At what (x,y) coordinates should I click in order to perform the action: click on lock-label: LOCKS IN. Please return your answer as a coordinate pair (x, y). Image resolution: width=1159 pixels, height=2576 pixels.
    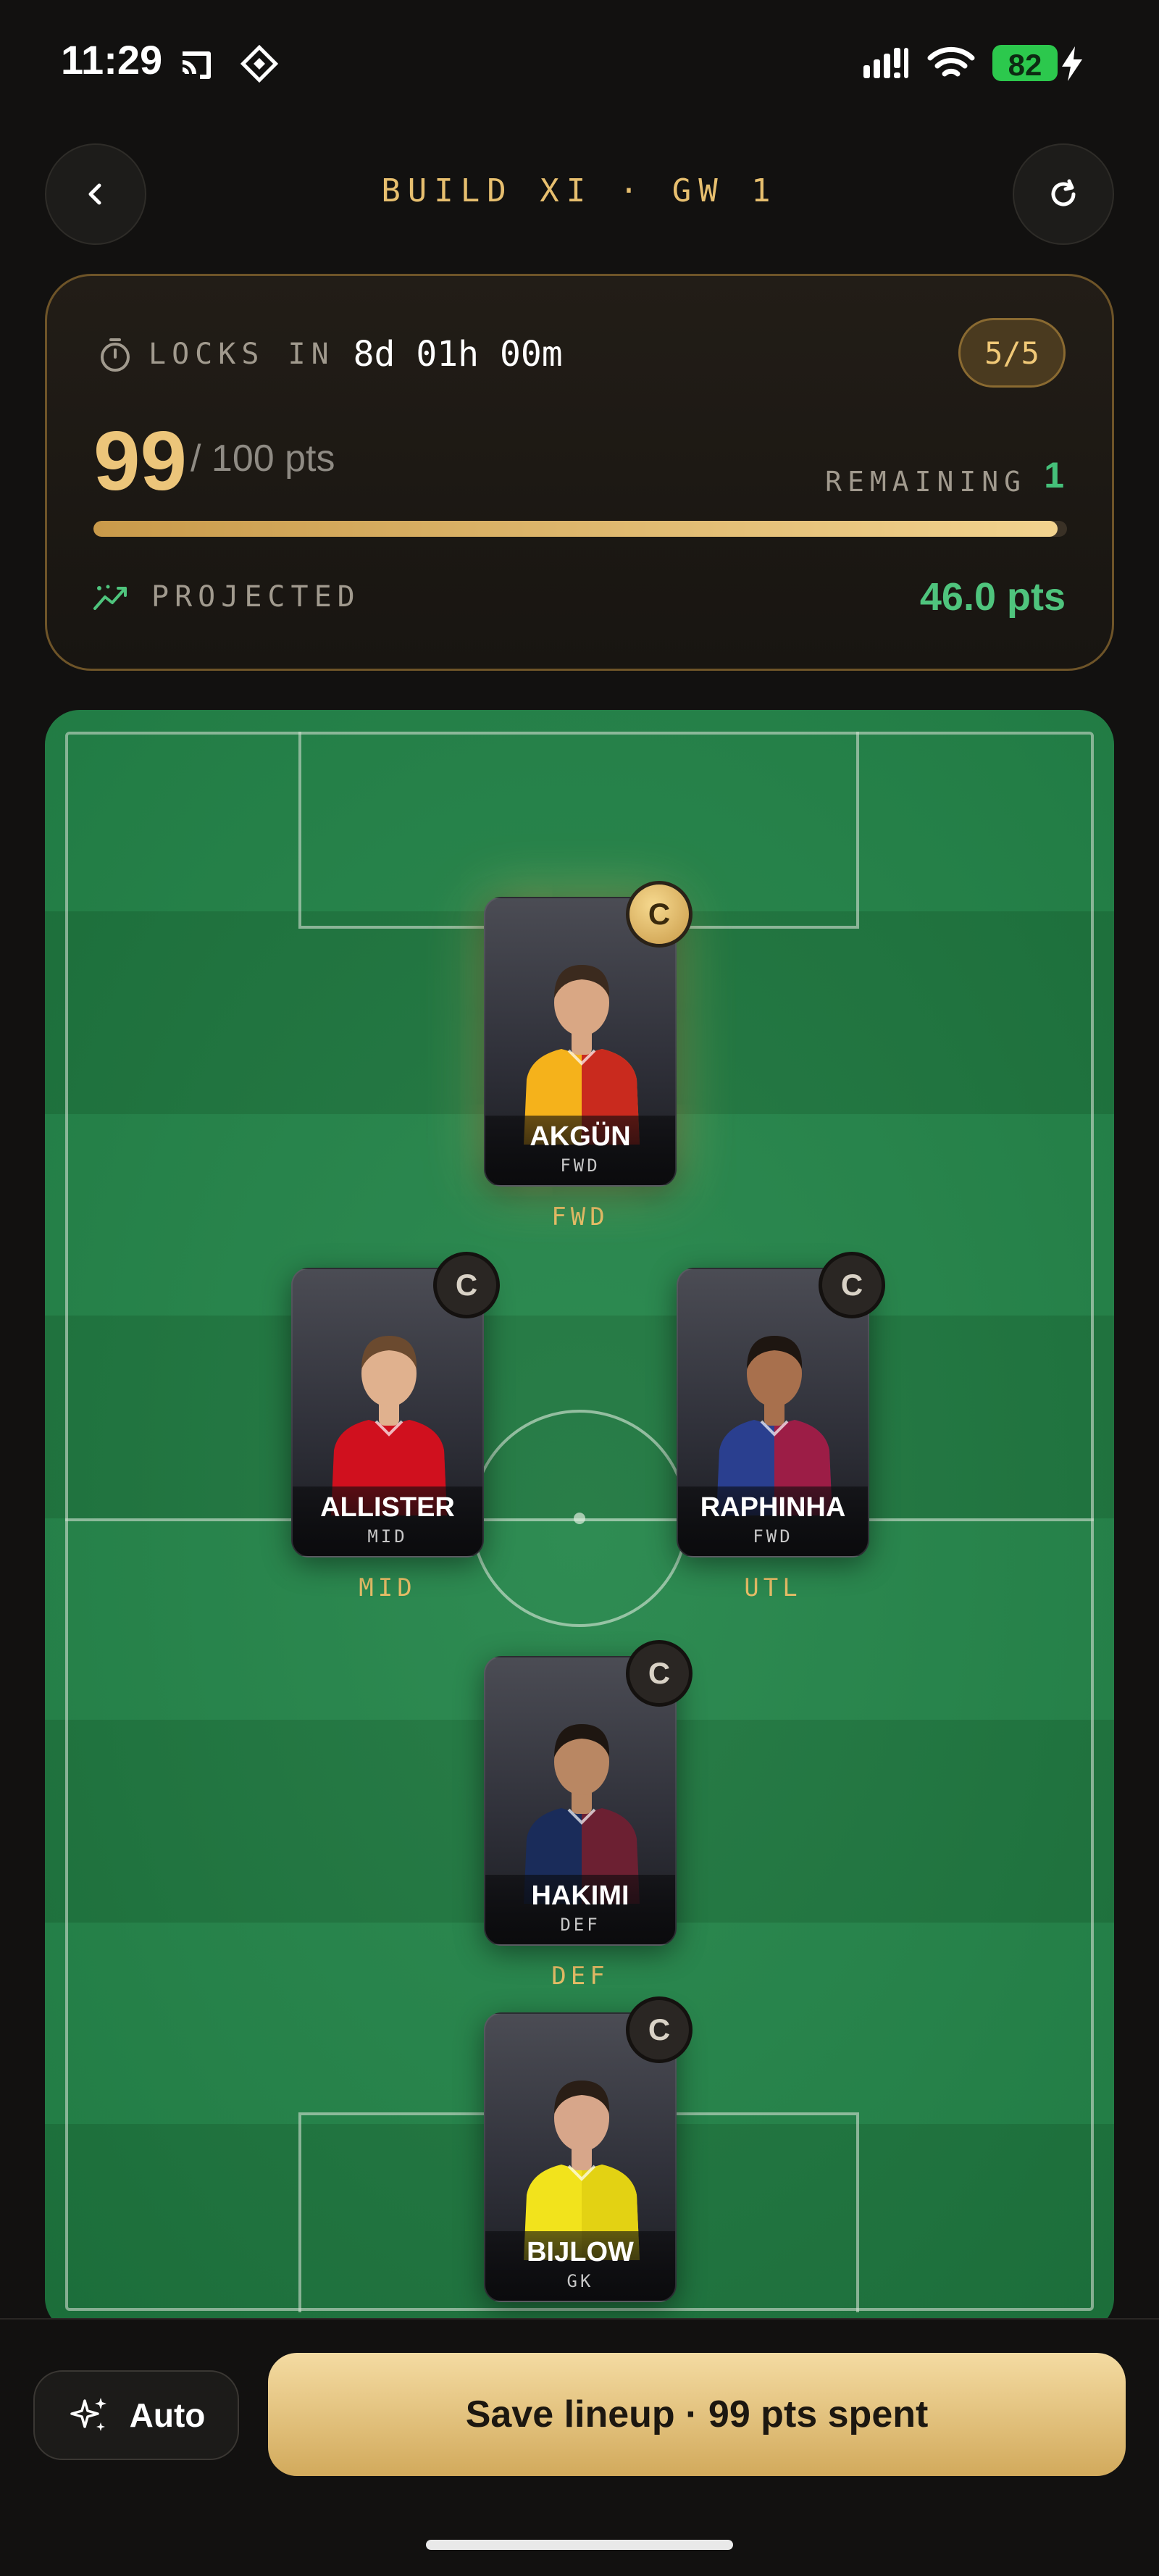
    Looking at the image, I should click on (242, 354).